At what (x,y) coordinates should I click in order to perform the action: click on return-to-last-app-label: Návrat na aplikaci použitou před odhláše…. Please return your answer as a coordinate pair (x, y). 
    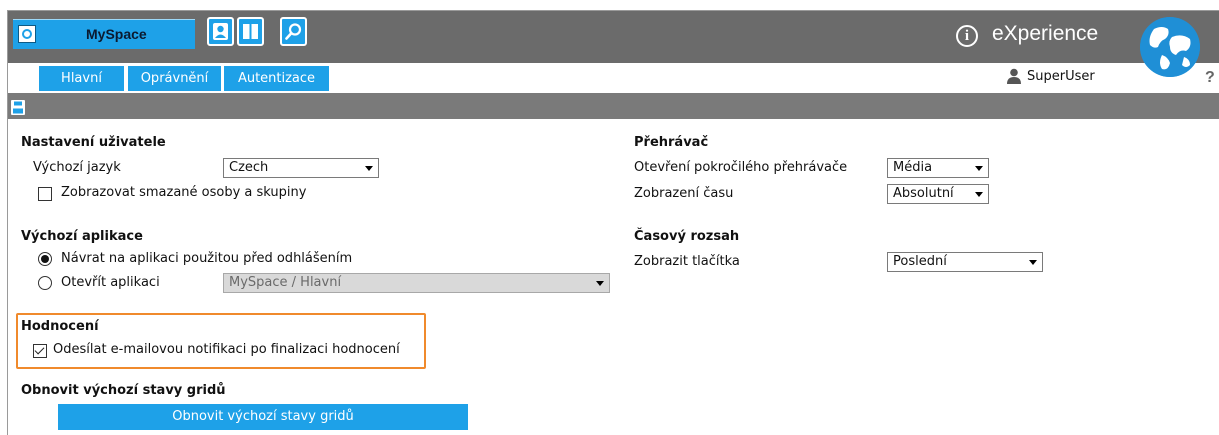
    Looking at the image, I should click on (207, 258).